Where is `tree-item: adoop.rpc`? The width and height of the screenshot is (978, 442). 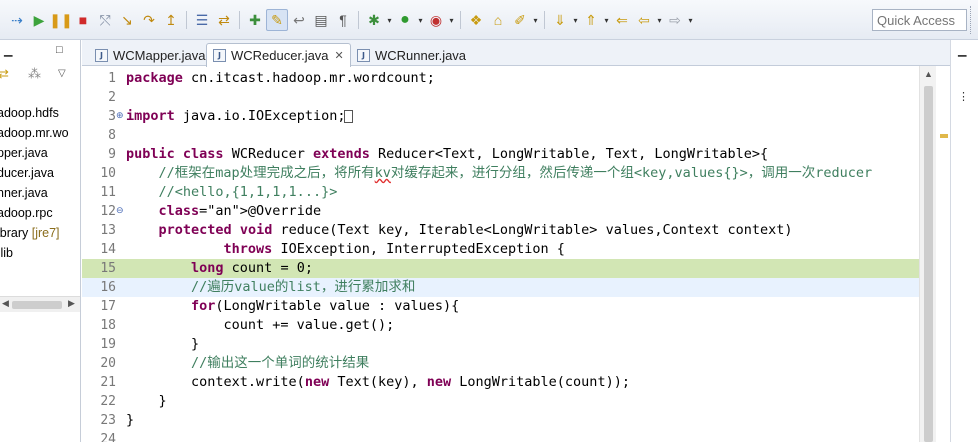 tree-item: adoop.rpc is located at coordinates (34, 213).